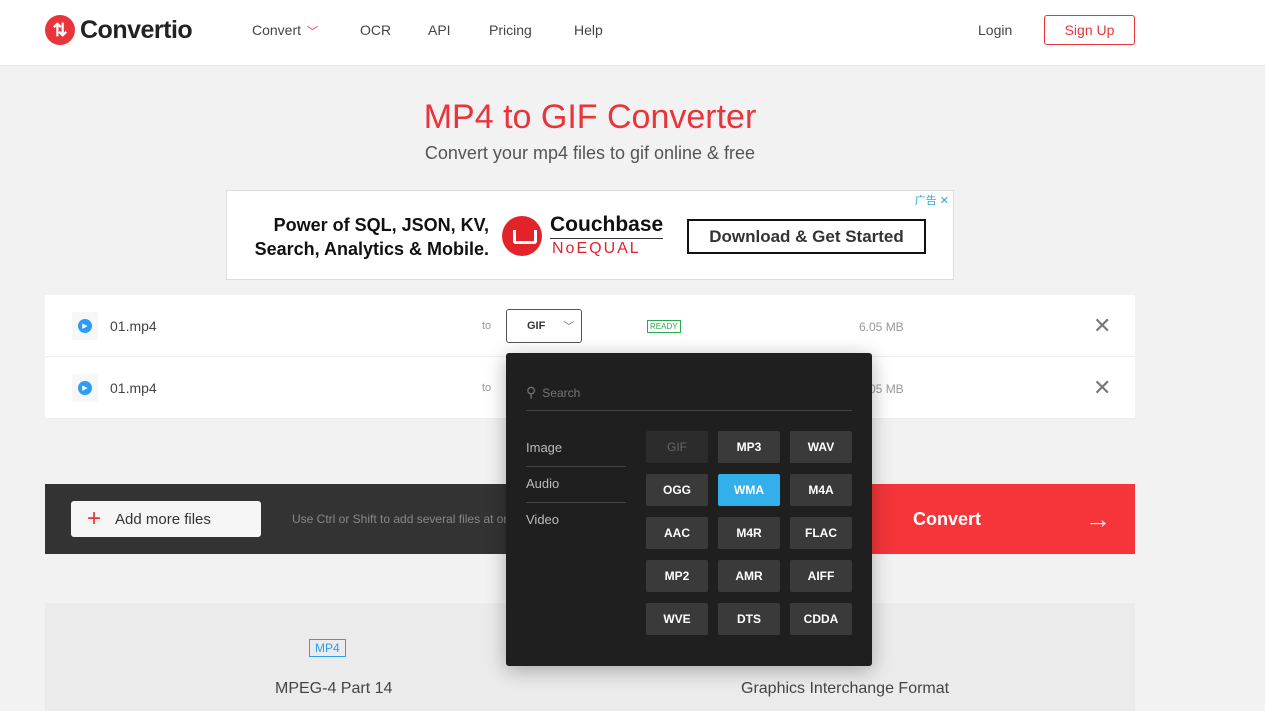  What do you see at coordinates (607, 226) in the screenshot?
I see `ad-brand: Couchbase` at bounding box center [607, 226].